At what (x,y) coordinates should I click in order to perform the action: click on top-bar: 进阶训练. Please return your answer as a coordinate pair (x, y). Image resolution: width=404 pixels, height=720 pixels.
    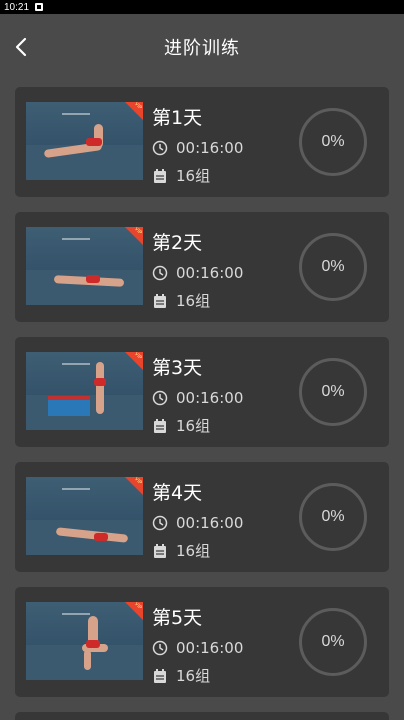
    Looking at the image, I should click on (202, 47).